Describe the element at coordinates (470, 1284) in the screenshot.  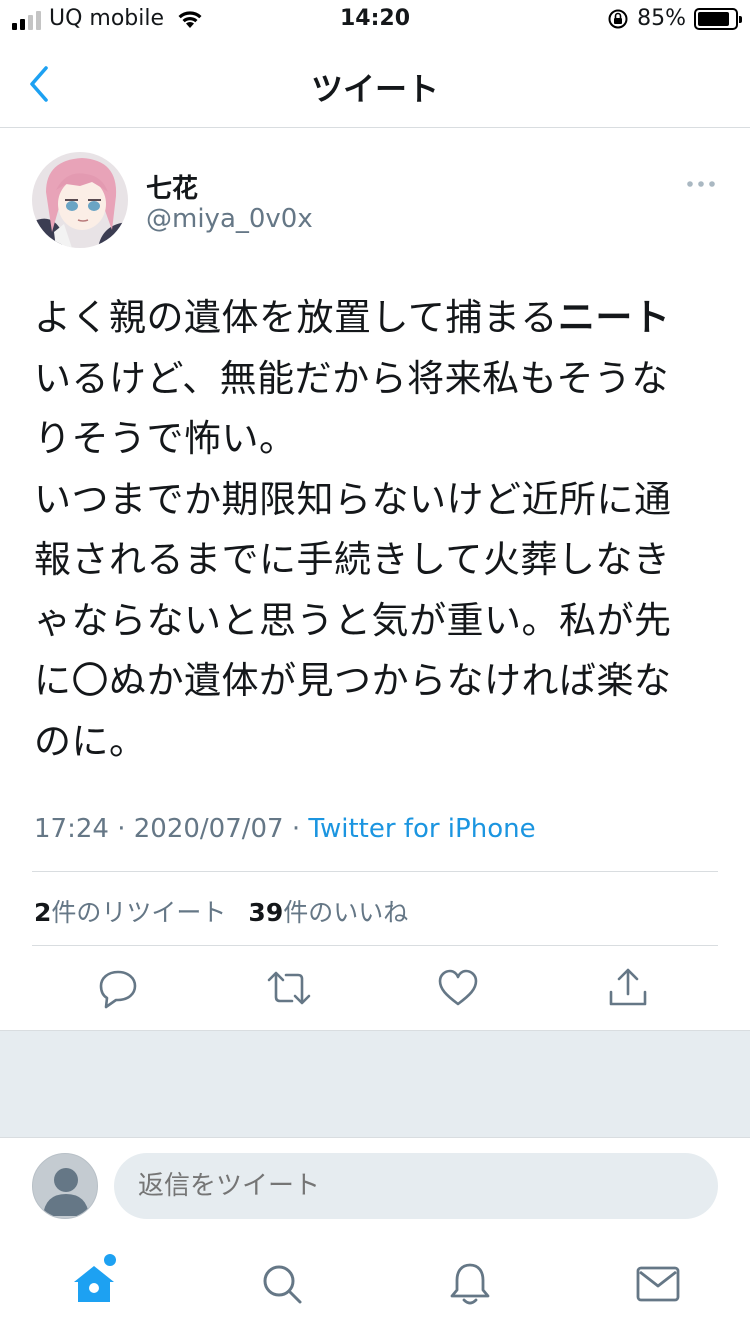
I see `bell-icon` at that location.